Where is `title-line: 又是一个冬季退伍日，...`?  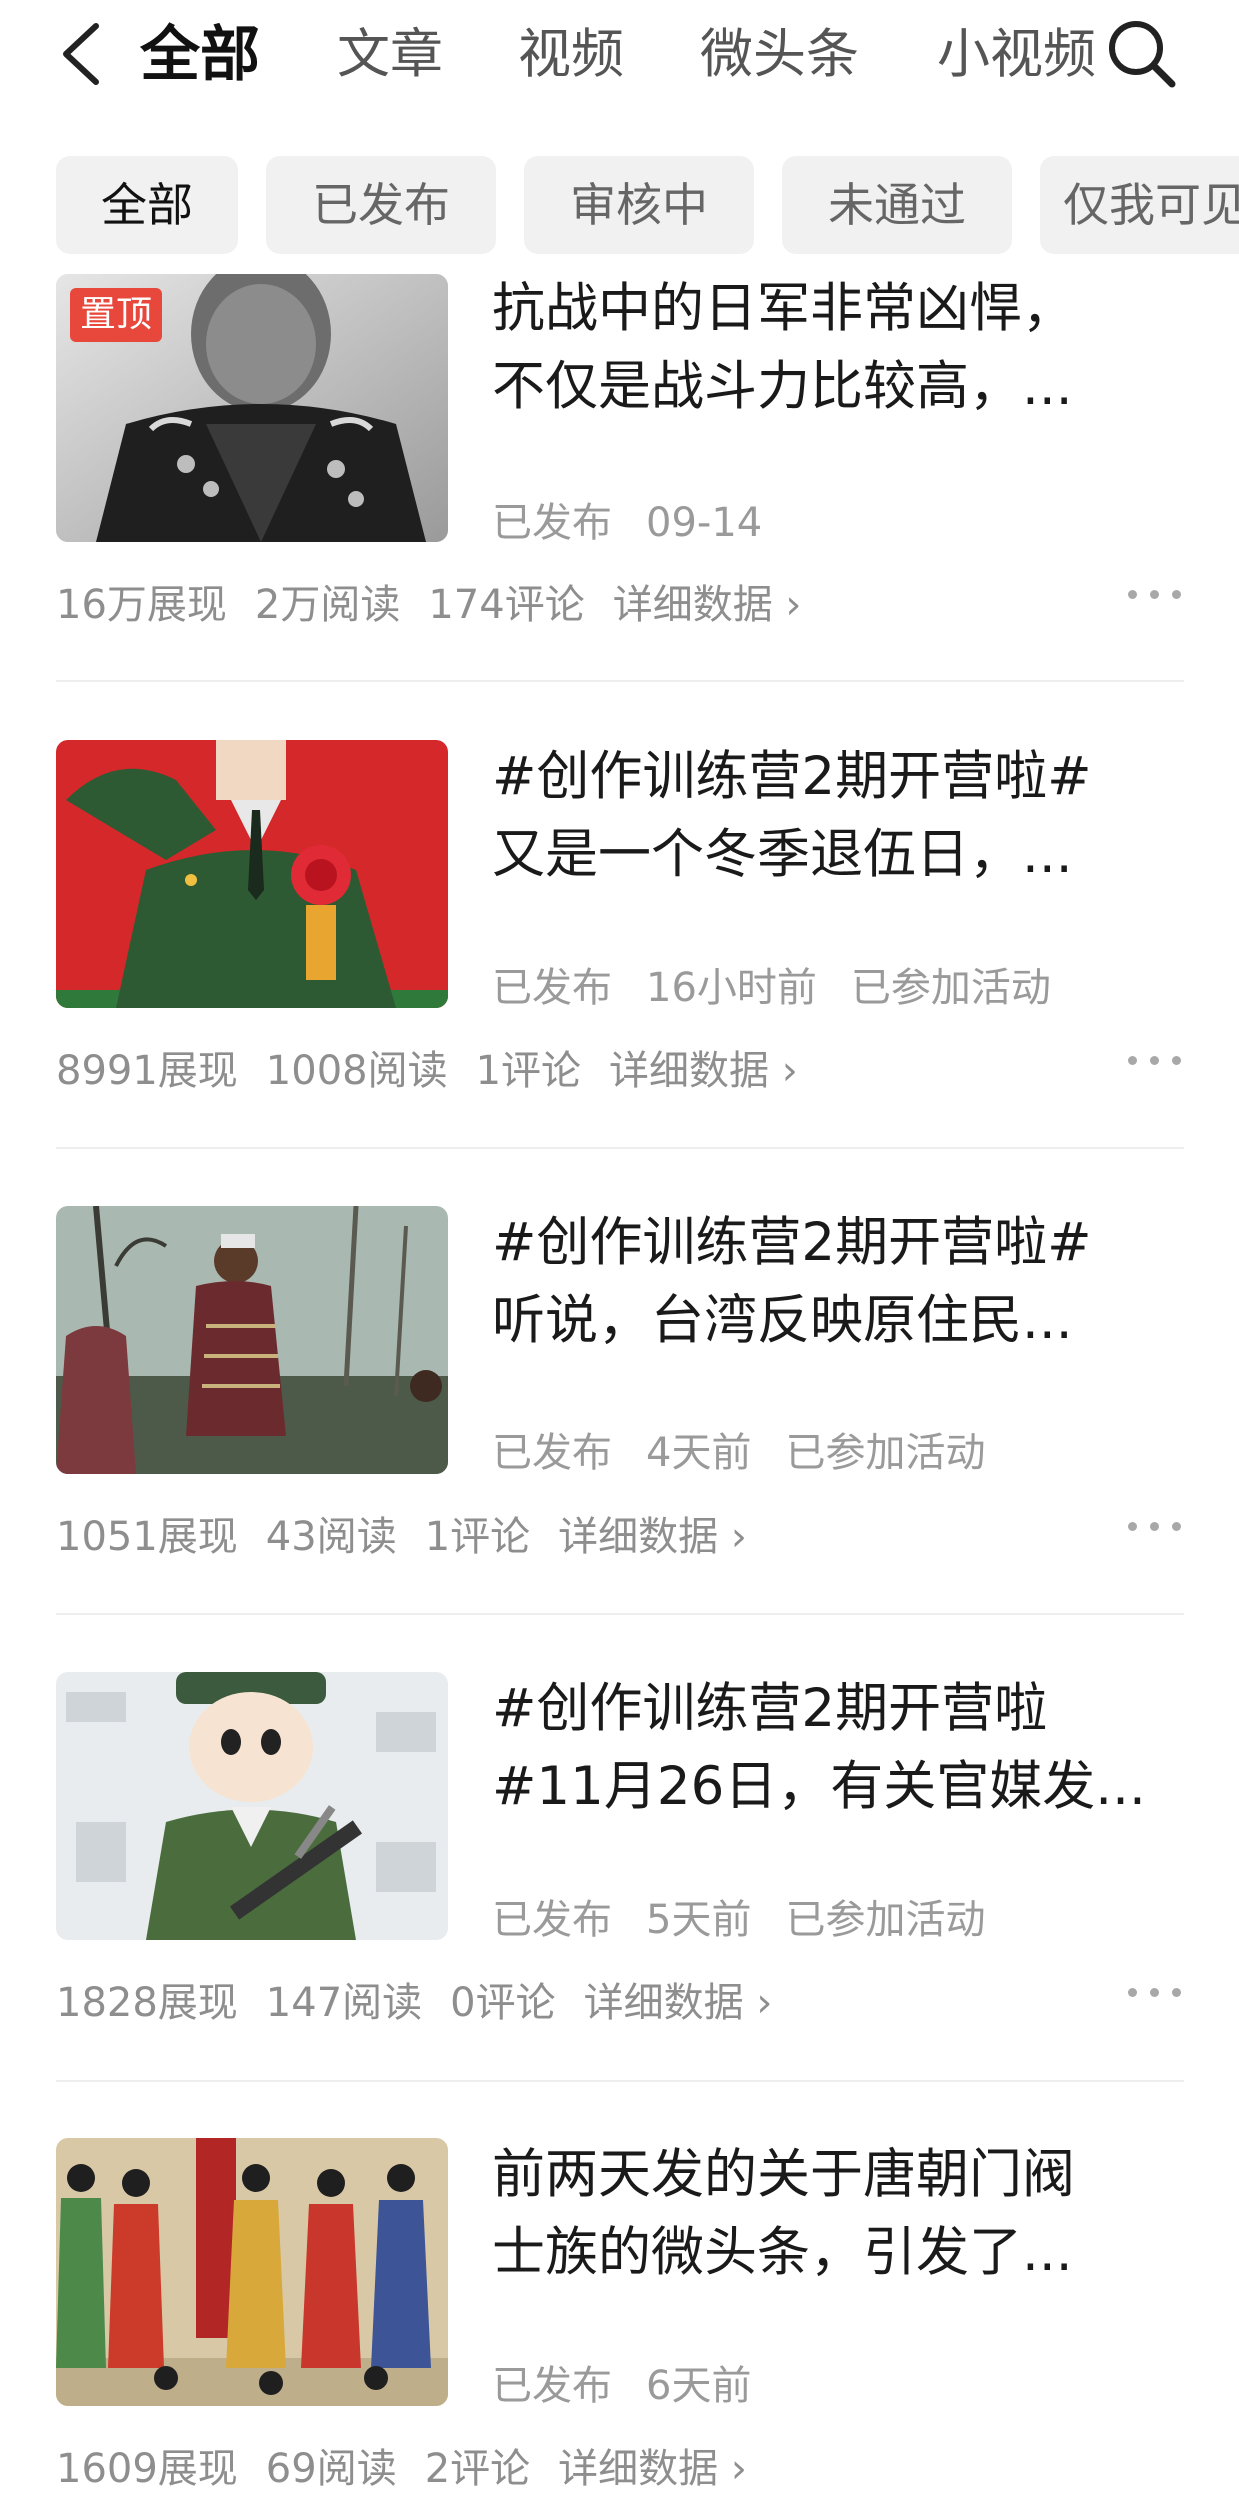
title-line: 又是一个冬季退伍日，... is located at coordinates (782, 854).